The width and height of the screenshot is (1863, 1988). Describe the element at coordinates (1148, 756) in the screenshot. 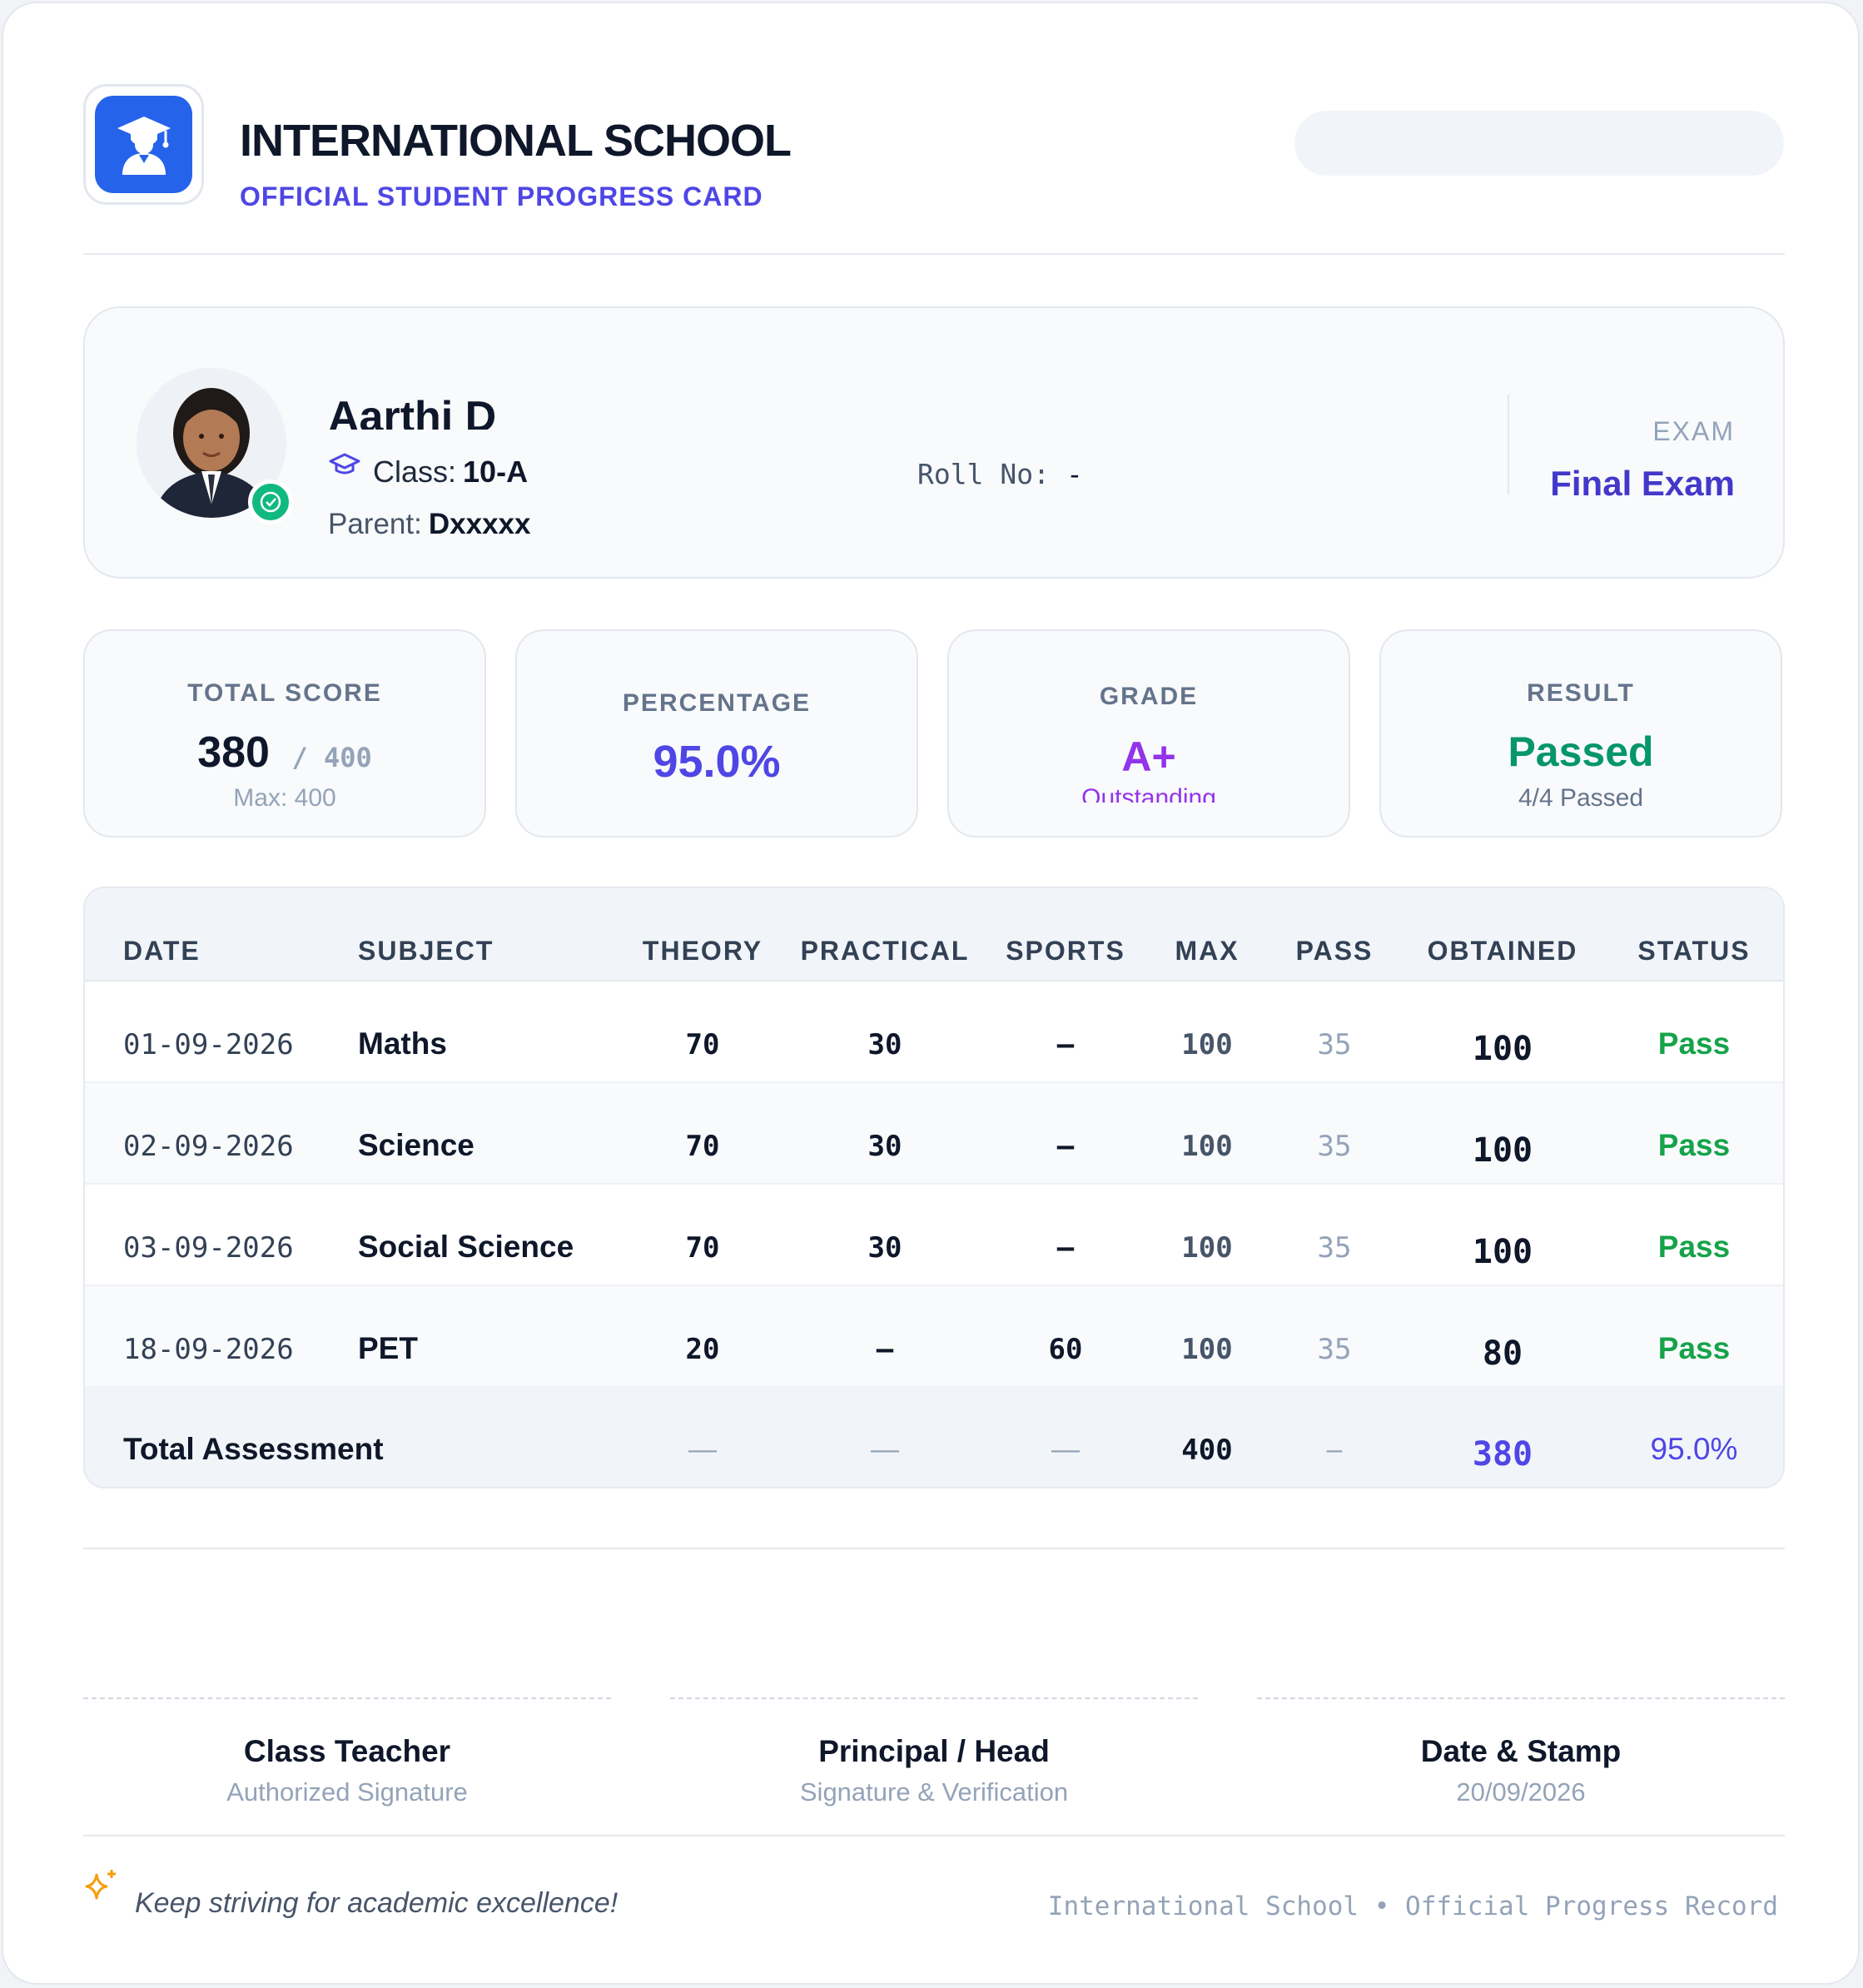

I see `grade-value: A+` at that location.